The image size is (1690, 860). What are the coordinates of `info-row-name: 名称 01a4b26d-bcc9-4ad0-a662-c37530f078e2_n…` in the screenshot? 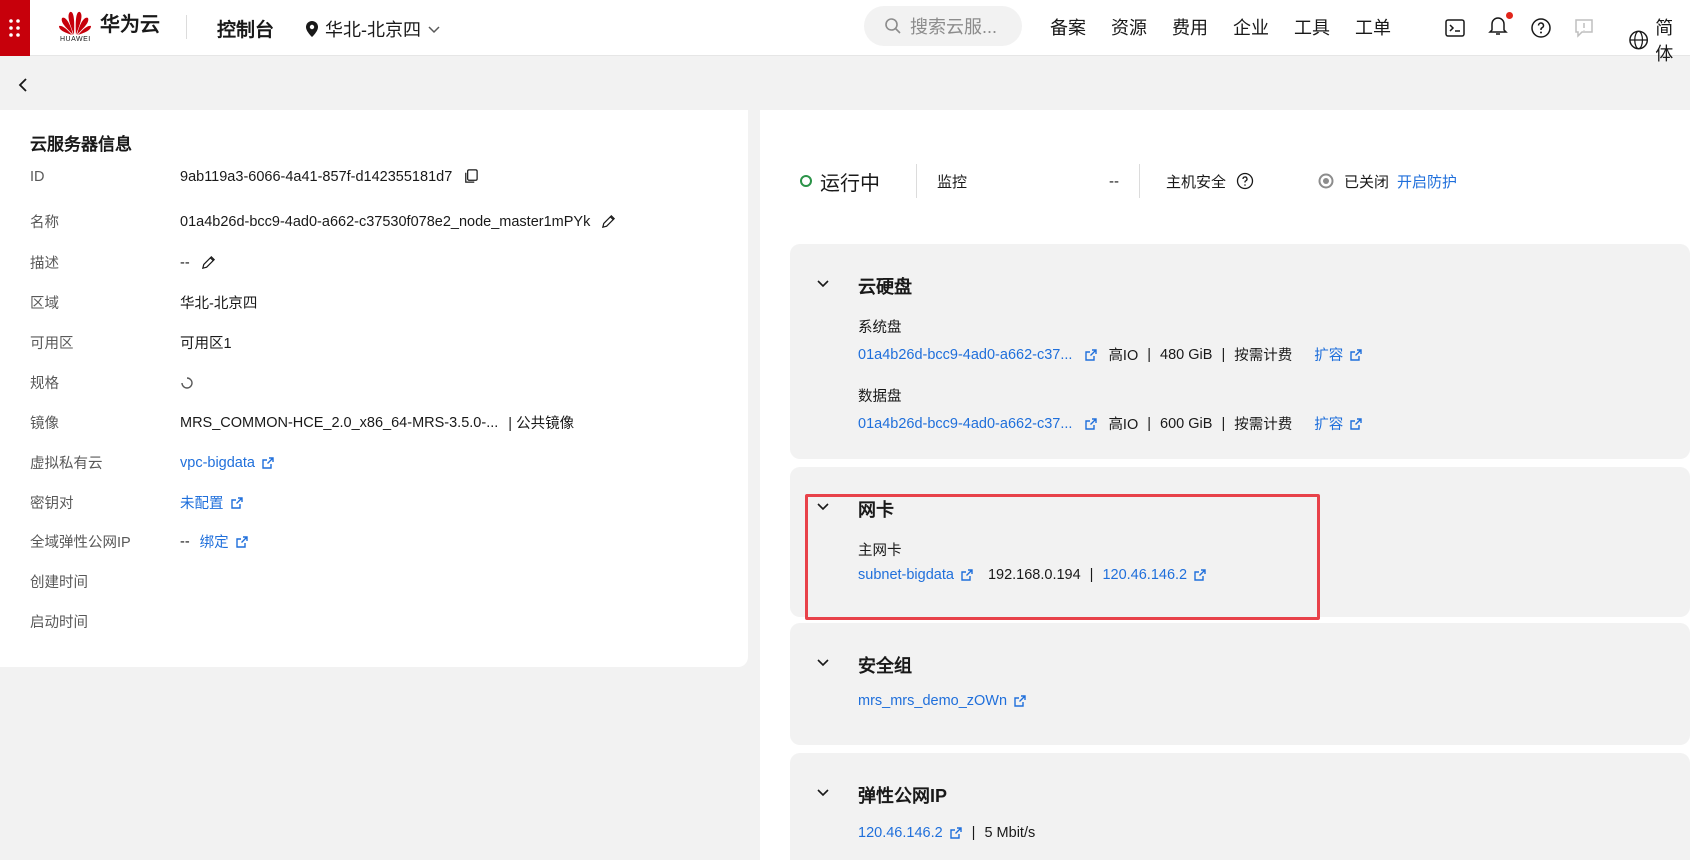 It's located at (323, 221).